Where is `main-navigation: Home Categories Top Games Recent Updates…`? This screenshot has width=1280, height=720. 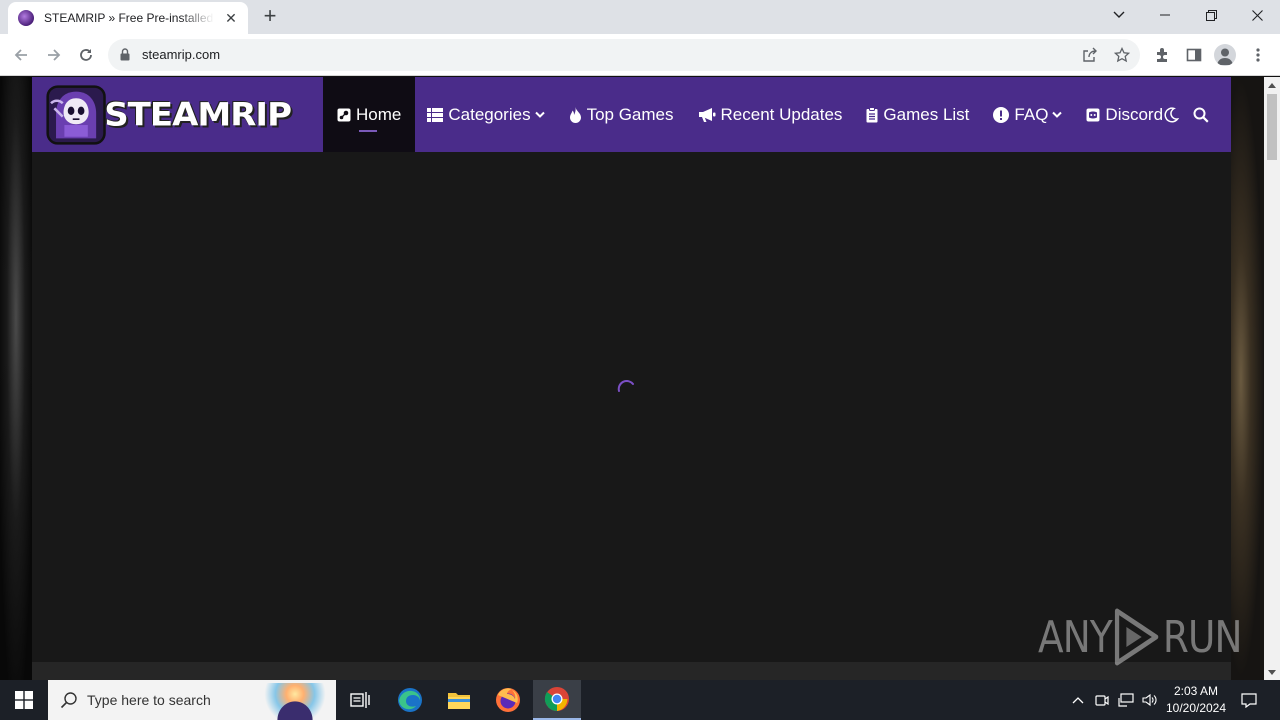
main-navigation: Home Categories Top Games Recent Updates… is located at coordinates (749, 115).